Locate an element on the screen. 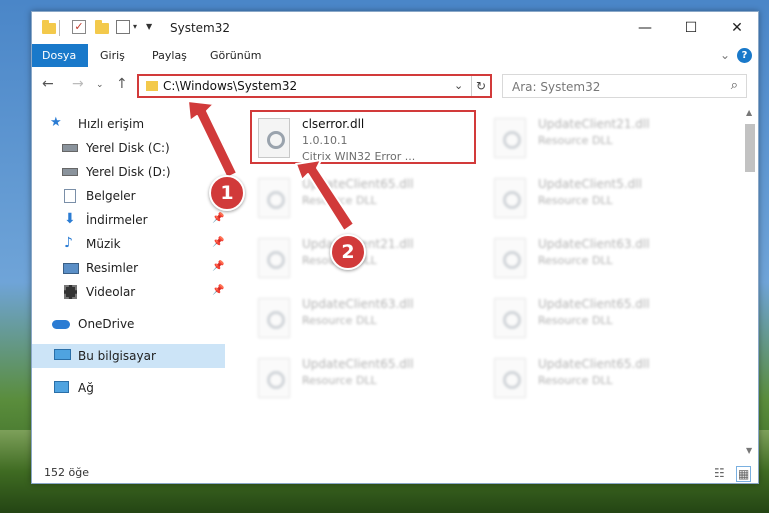 The image size is (769, 513). search-icon: ⌕ is located at coordinates (734, 85).